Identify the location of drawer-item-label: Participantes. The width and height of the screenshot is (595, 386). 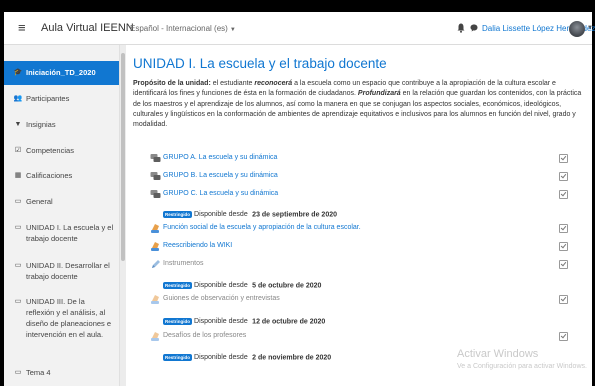
(48, 98).